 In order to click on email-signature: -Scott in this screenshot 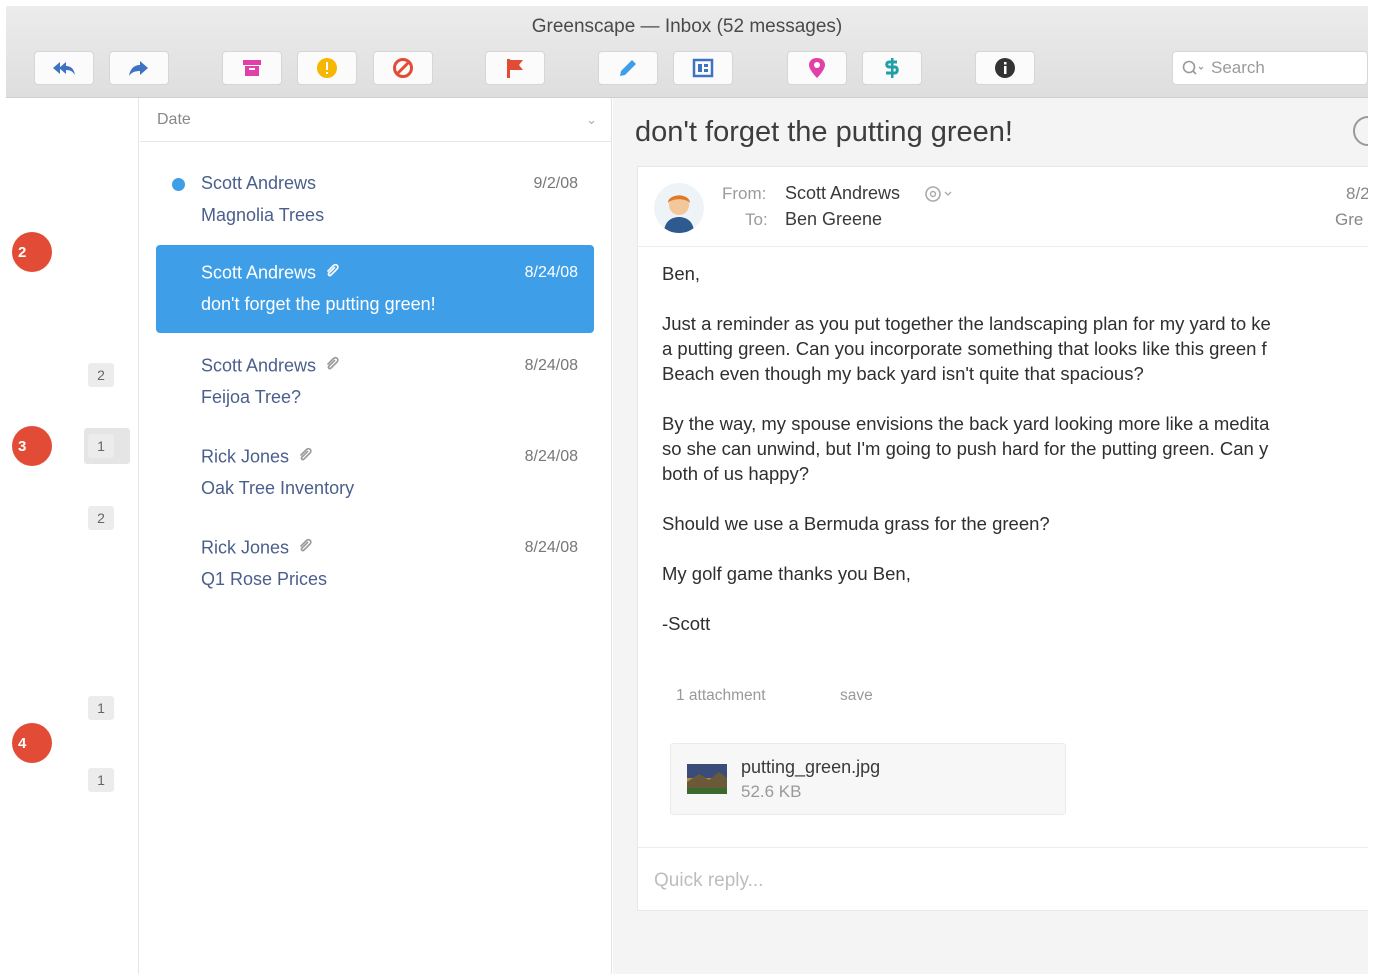, I will do `click(686, 623)`.